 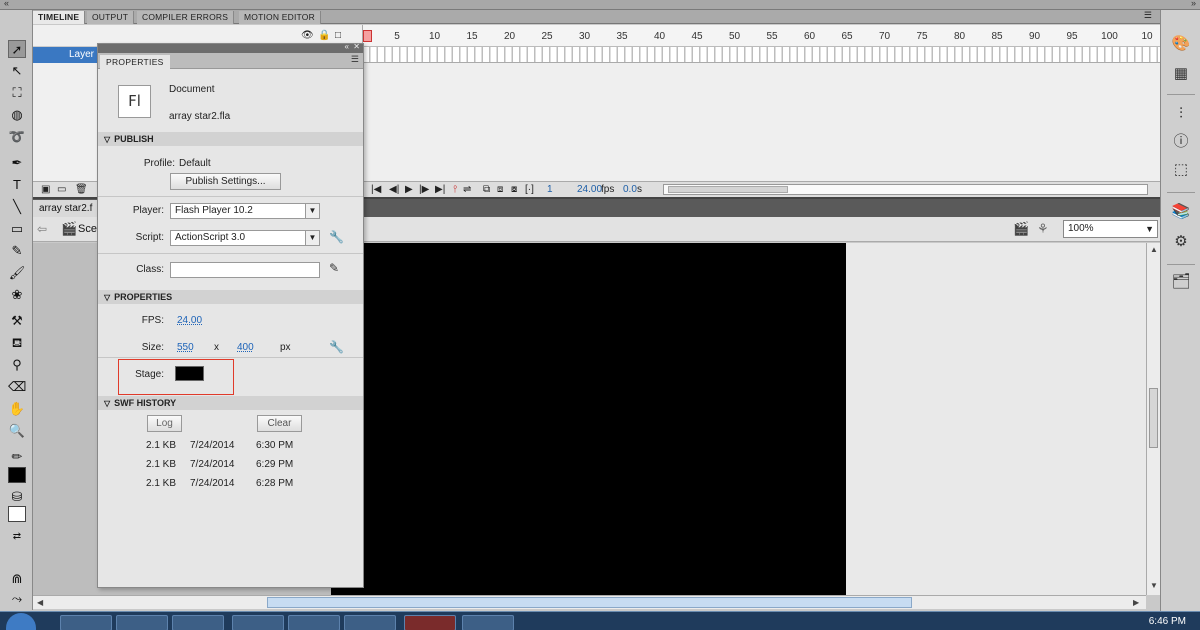 I want to click on line-tool-icon: ╲, so click(x=17, y=207).